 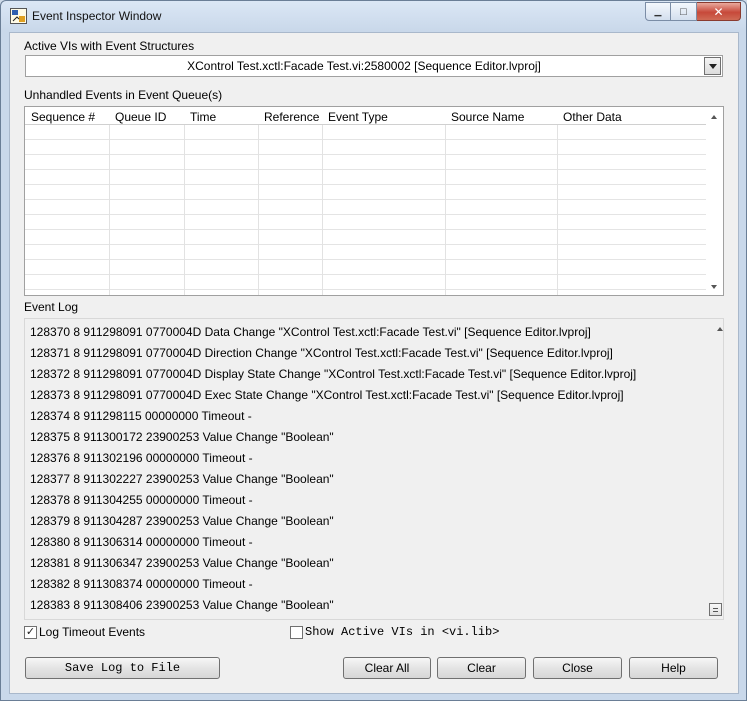 What do you see at coordinates (373, 16) in the screenshot?
I see `title-bar: Event Inspector Window ▁ □ ✕` at bounding box center [373, 16].